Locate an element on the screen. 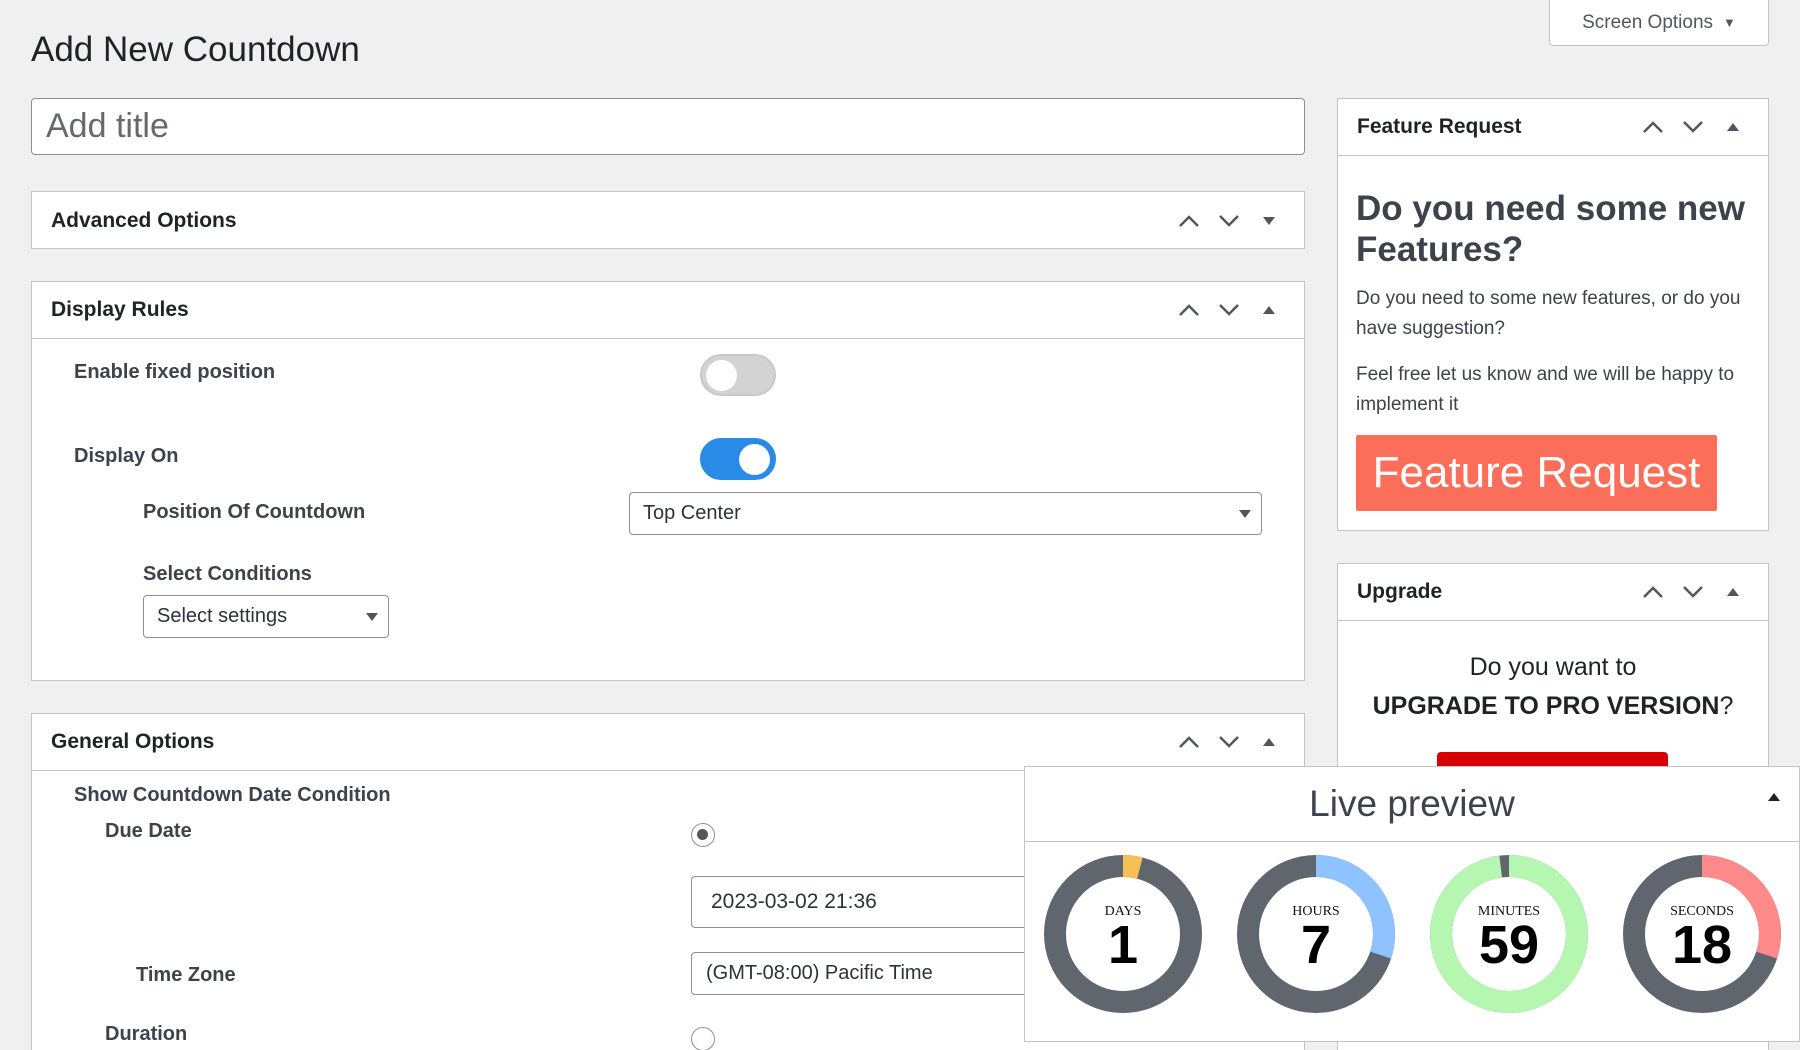 The image size is (1800, 1050). select-conditions-label: Select Conditions is located at coordinates (227, 574).